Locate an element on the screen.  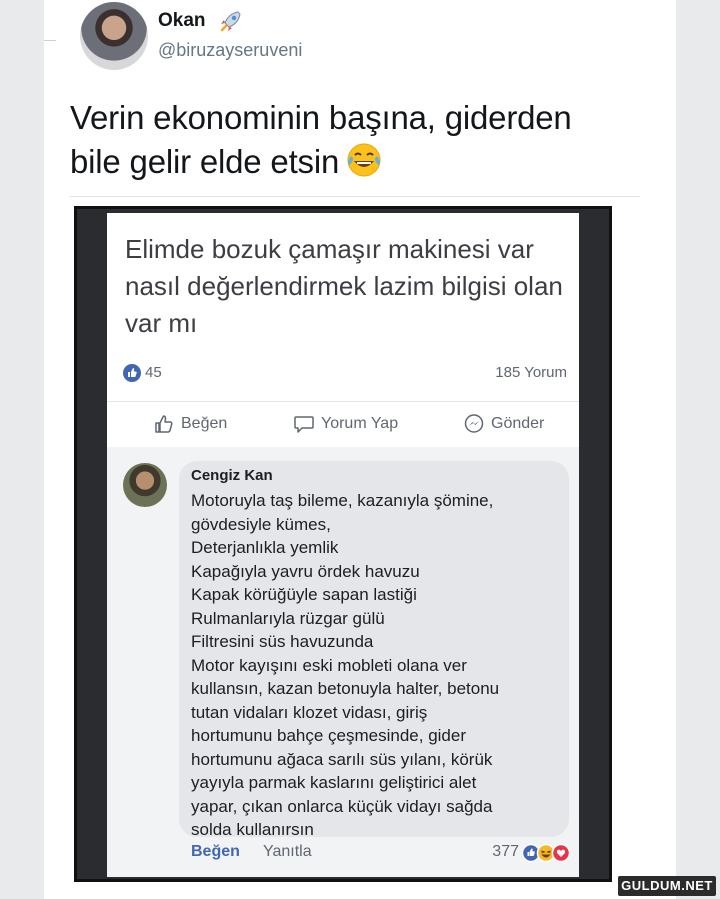
send-button: Gönder is located at coordinates (503, 424).